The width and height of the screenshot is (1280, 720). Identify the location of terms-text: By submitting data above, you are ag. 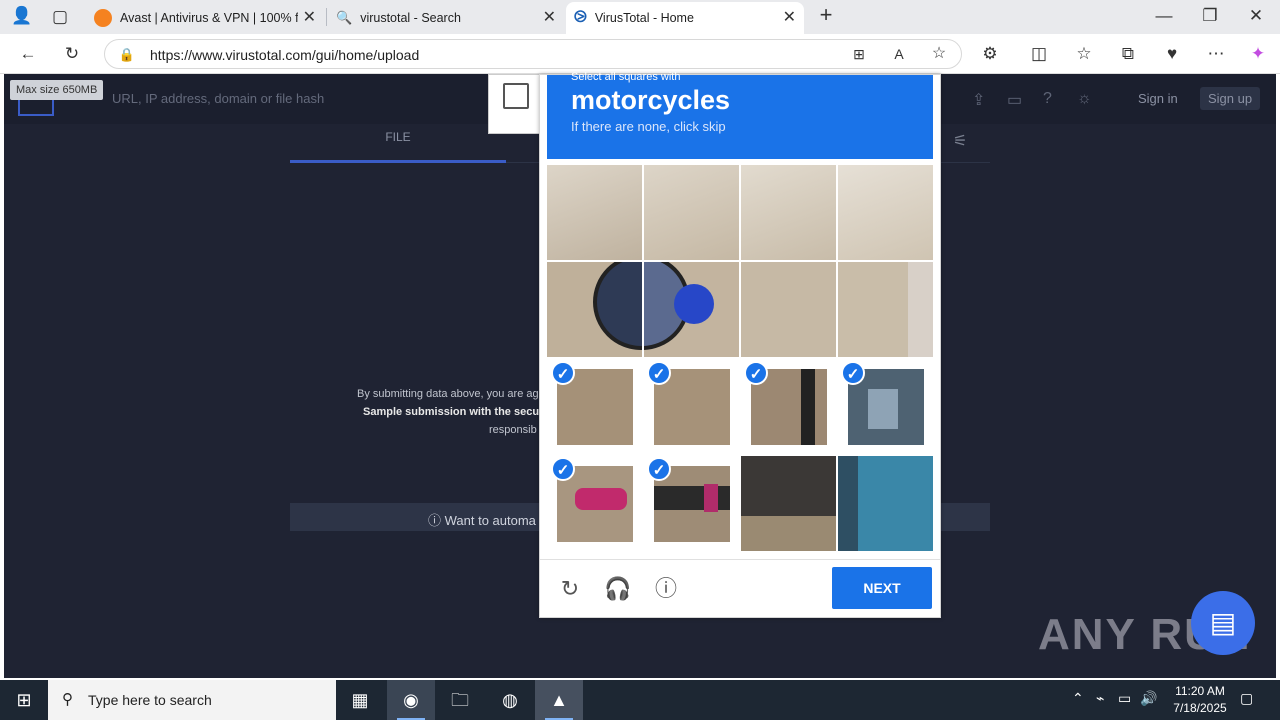
(448, 394).